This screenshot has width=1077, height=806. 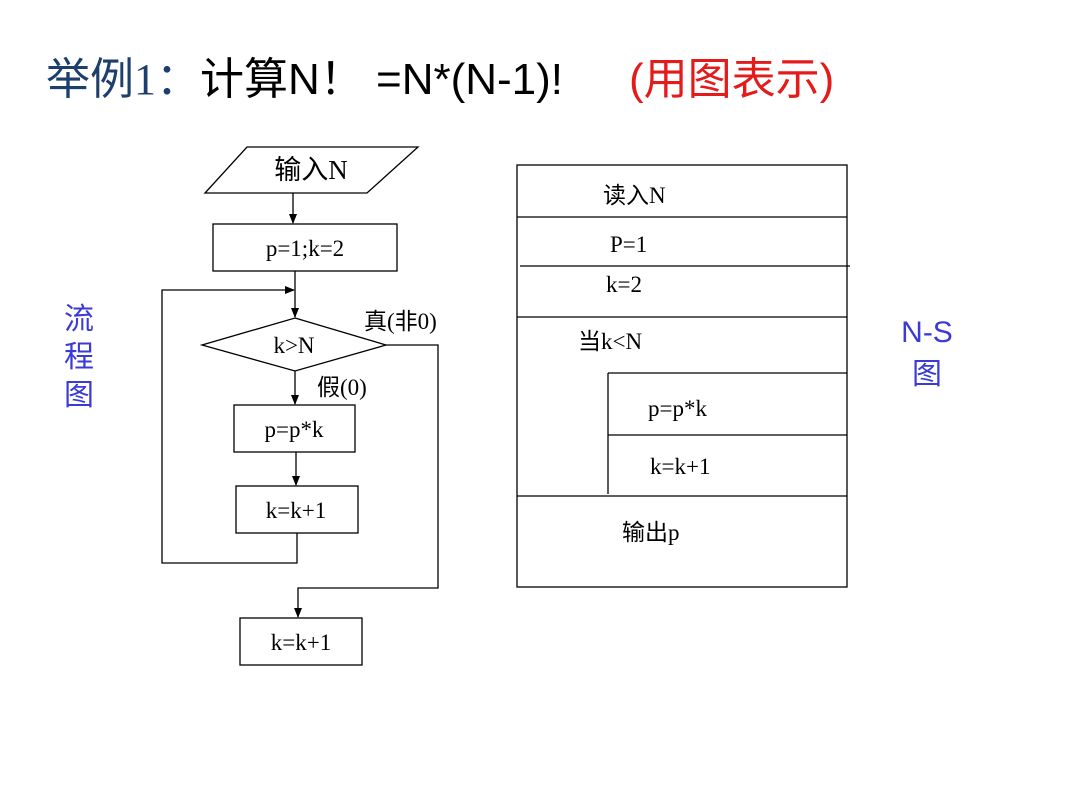 I want to click on ns-side-label: N-S 图, so click(x=927, y=354).